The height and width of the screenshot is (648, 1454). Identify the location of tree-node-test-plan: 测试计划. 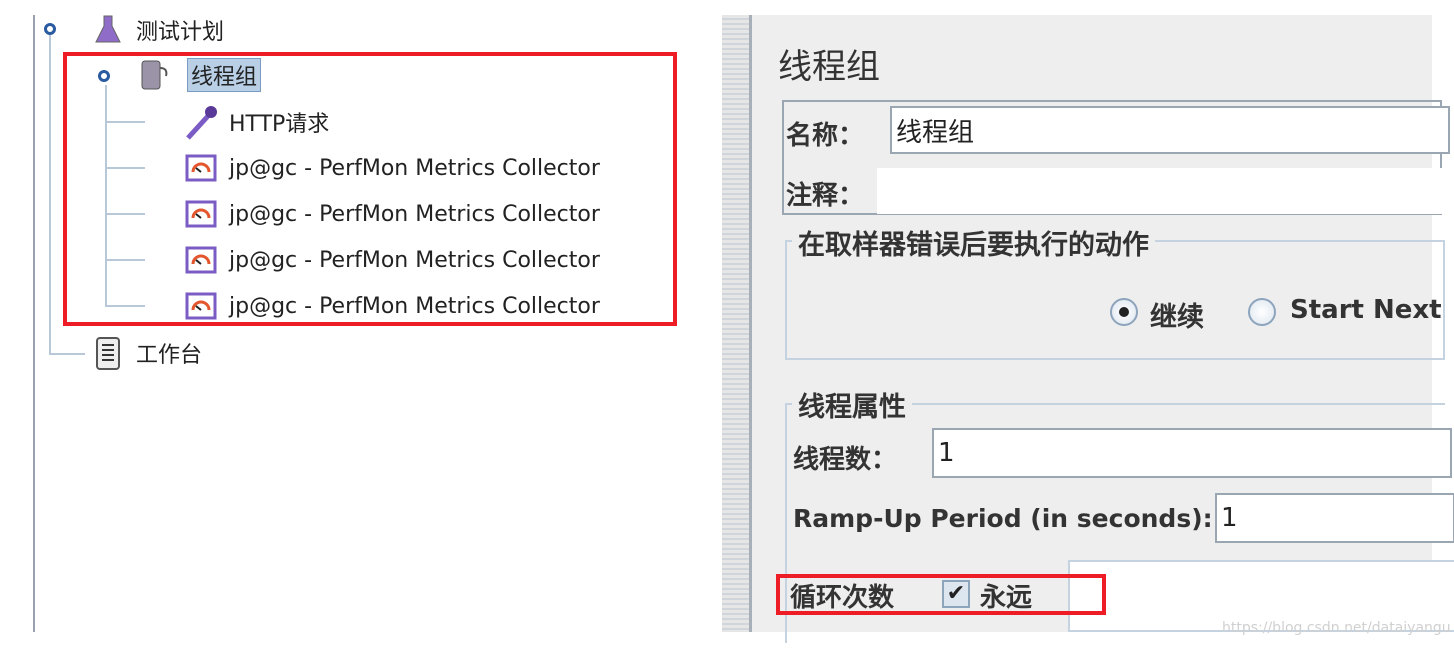
(157, 30).